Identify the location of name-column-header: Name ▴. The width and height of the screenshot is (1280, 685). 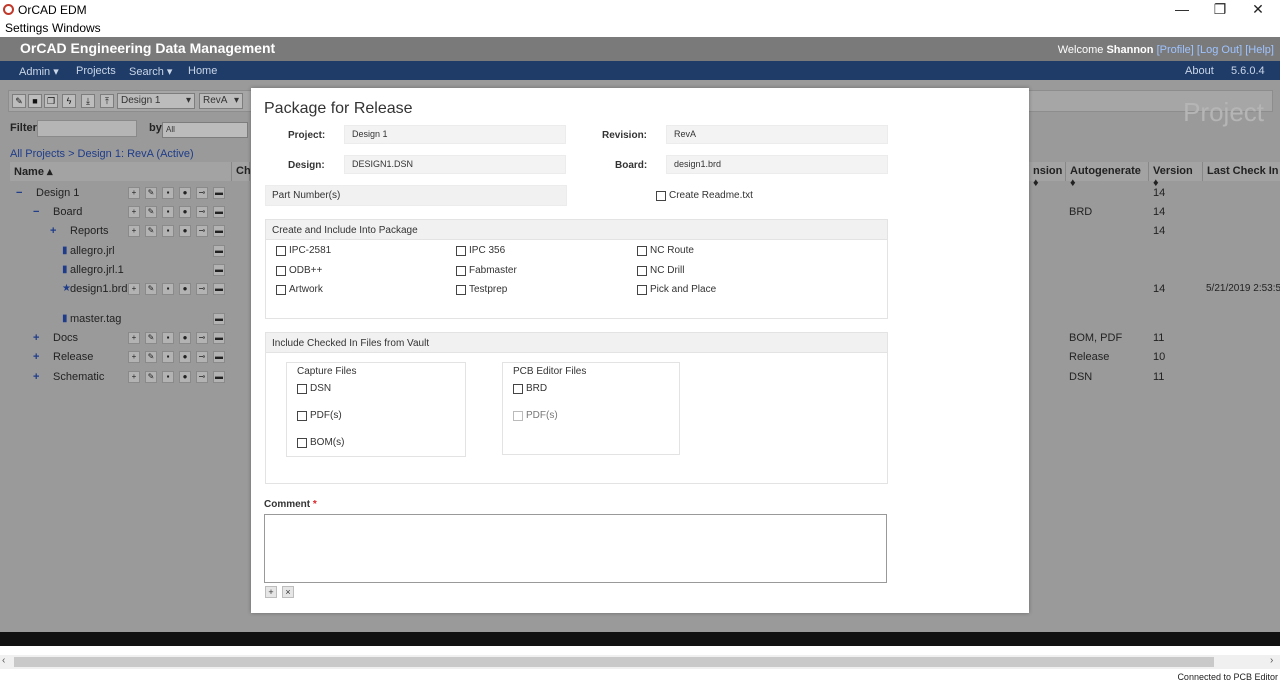
(121, 171).